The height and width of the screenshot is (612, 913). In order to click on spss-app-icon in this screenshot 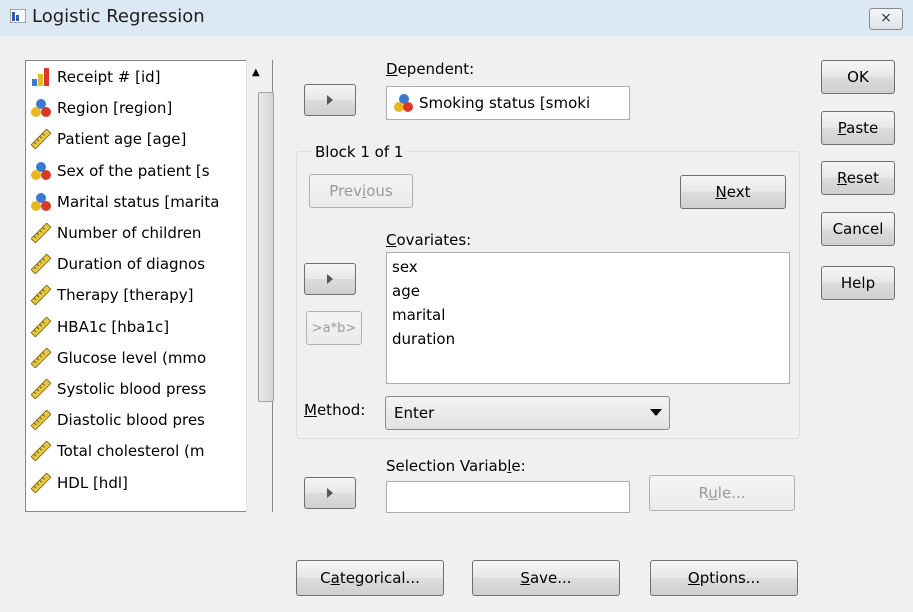, I will do `click(18, 16)`.